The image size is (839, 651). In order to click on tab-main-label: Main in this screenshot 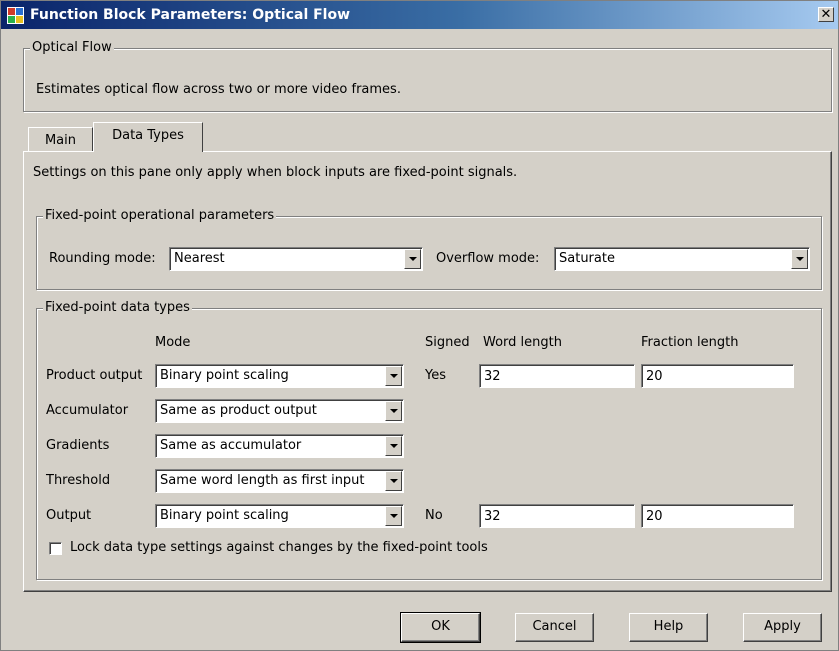, I will do `click(60, 140)`.